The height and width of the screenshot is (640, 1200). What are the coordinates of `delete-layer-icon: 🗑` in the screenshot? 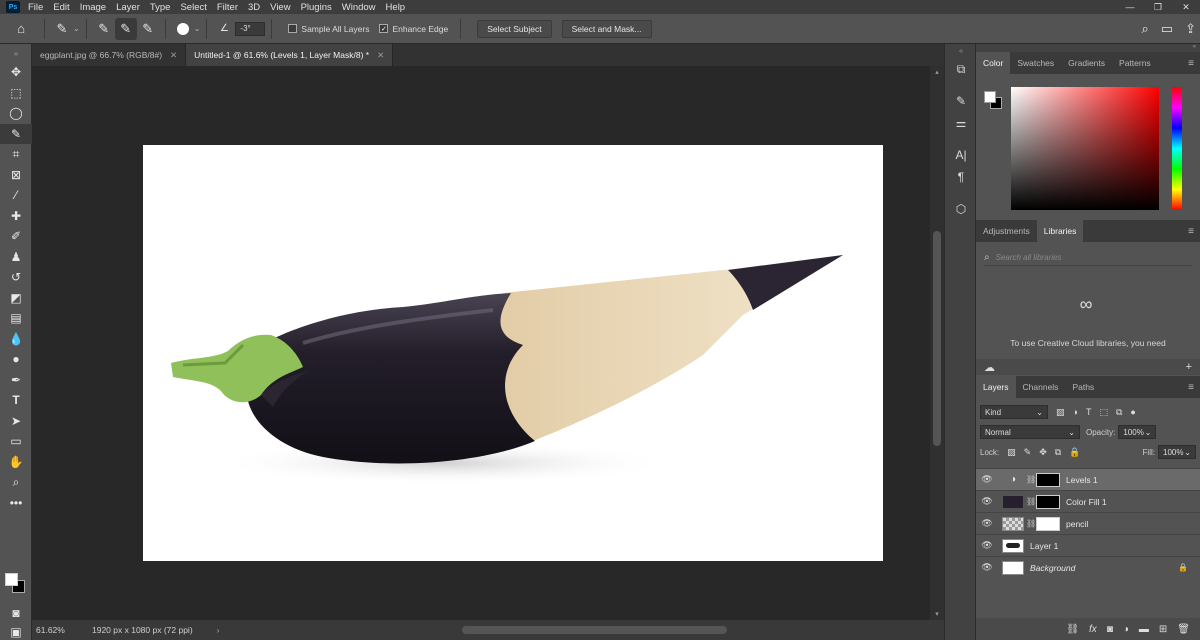 It's located at (1183, 629).